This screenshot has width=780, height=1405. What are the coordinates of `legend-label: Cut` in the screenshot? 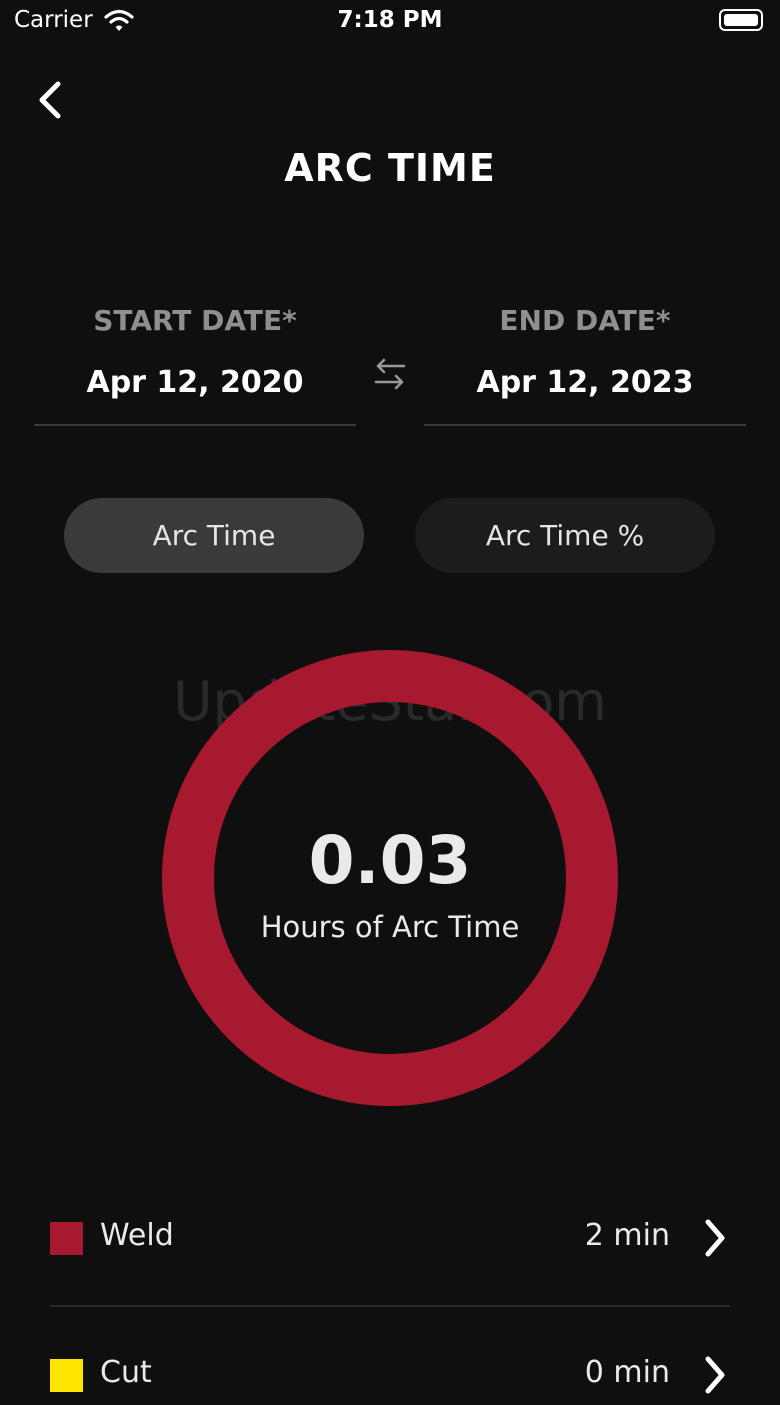 It's located at (126, 1372).